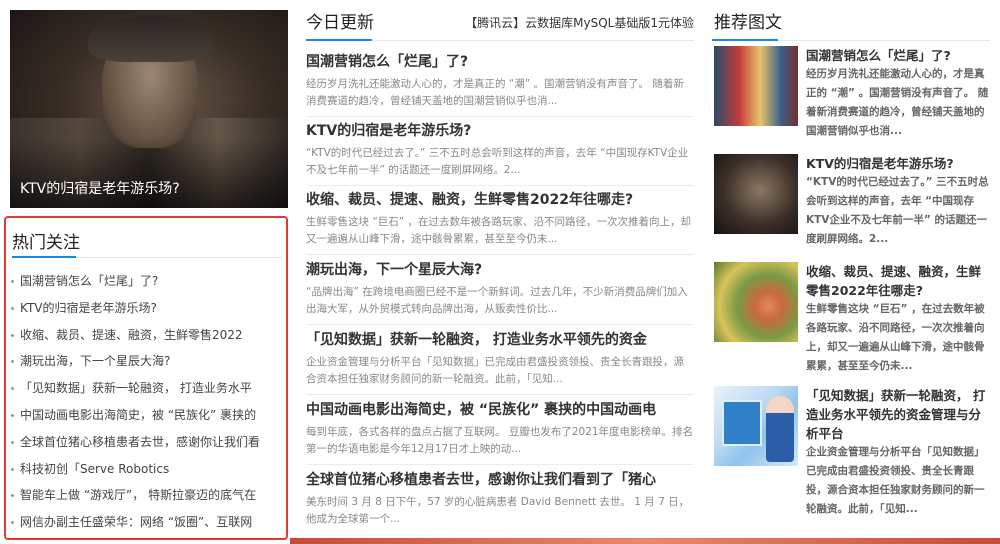 The image size is (1000, 544). What do you see at coordinates (145, 308) in the screenshot?
I see `hot-topic-item: KTV的归宿是老年游乐场?` at bounding box center [145, 308].